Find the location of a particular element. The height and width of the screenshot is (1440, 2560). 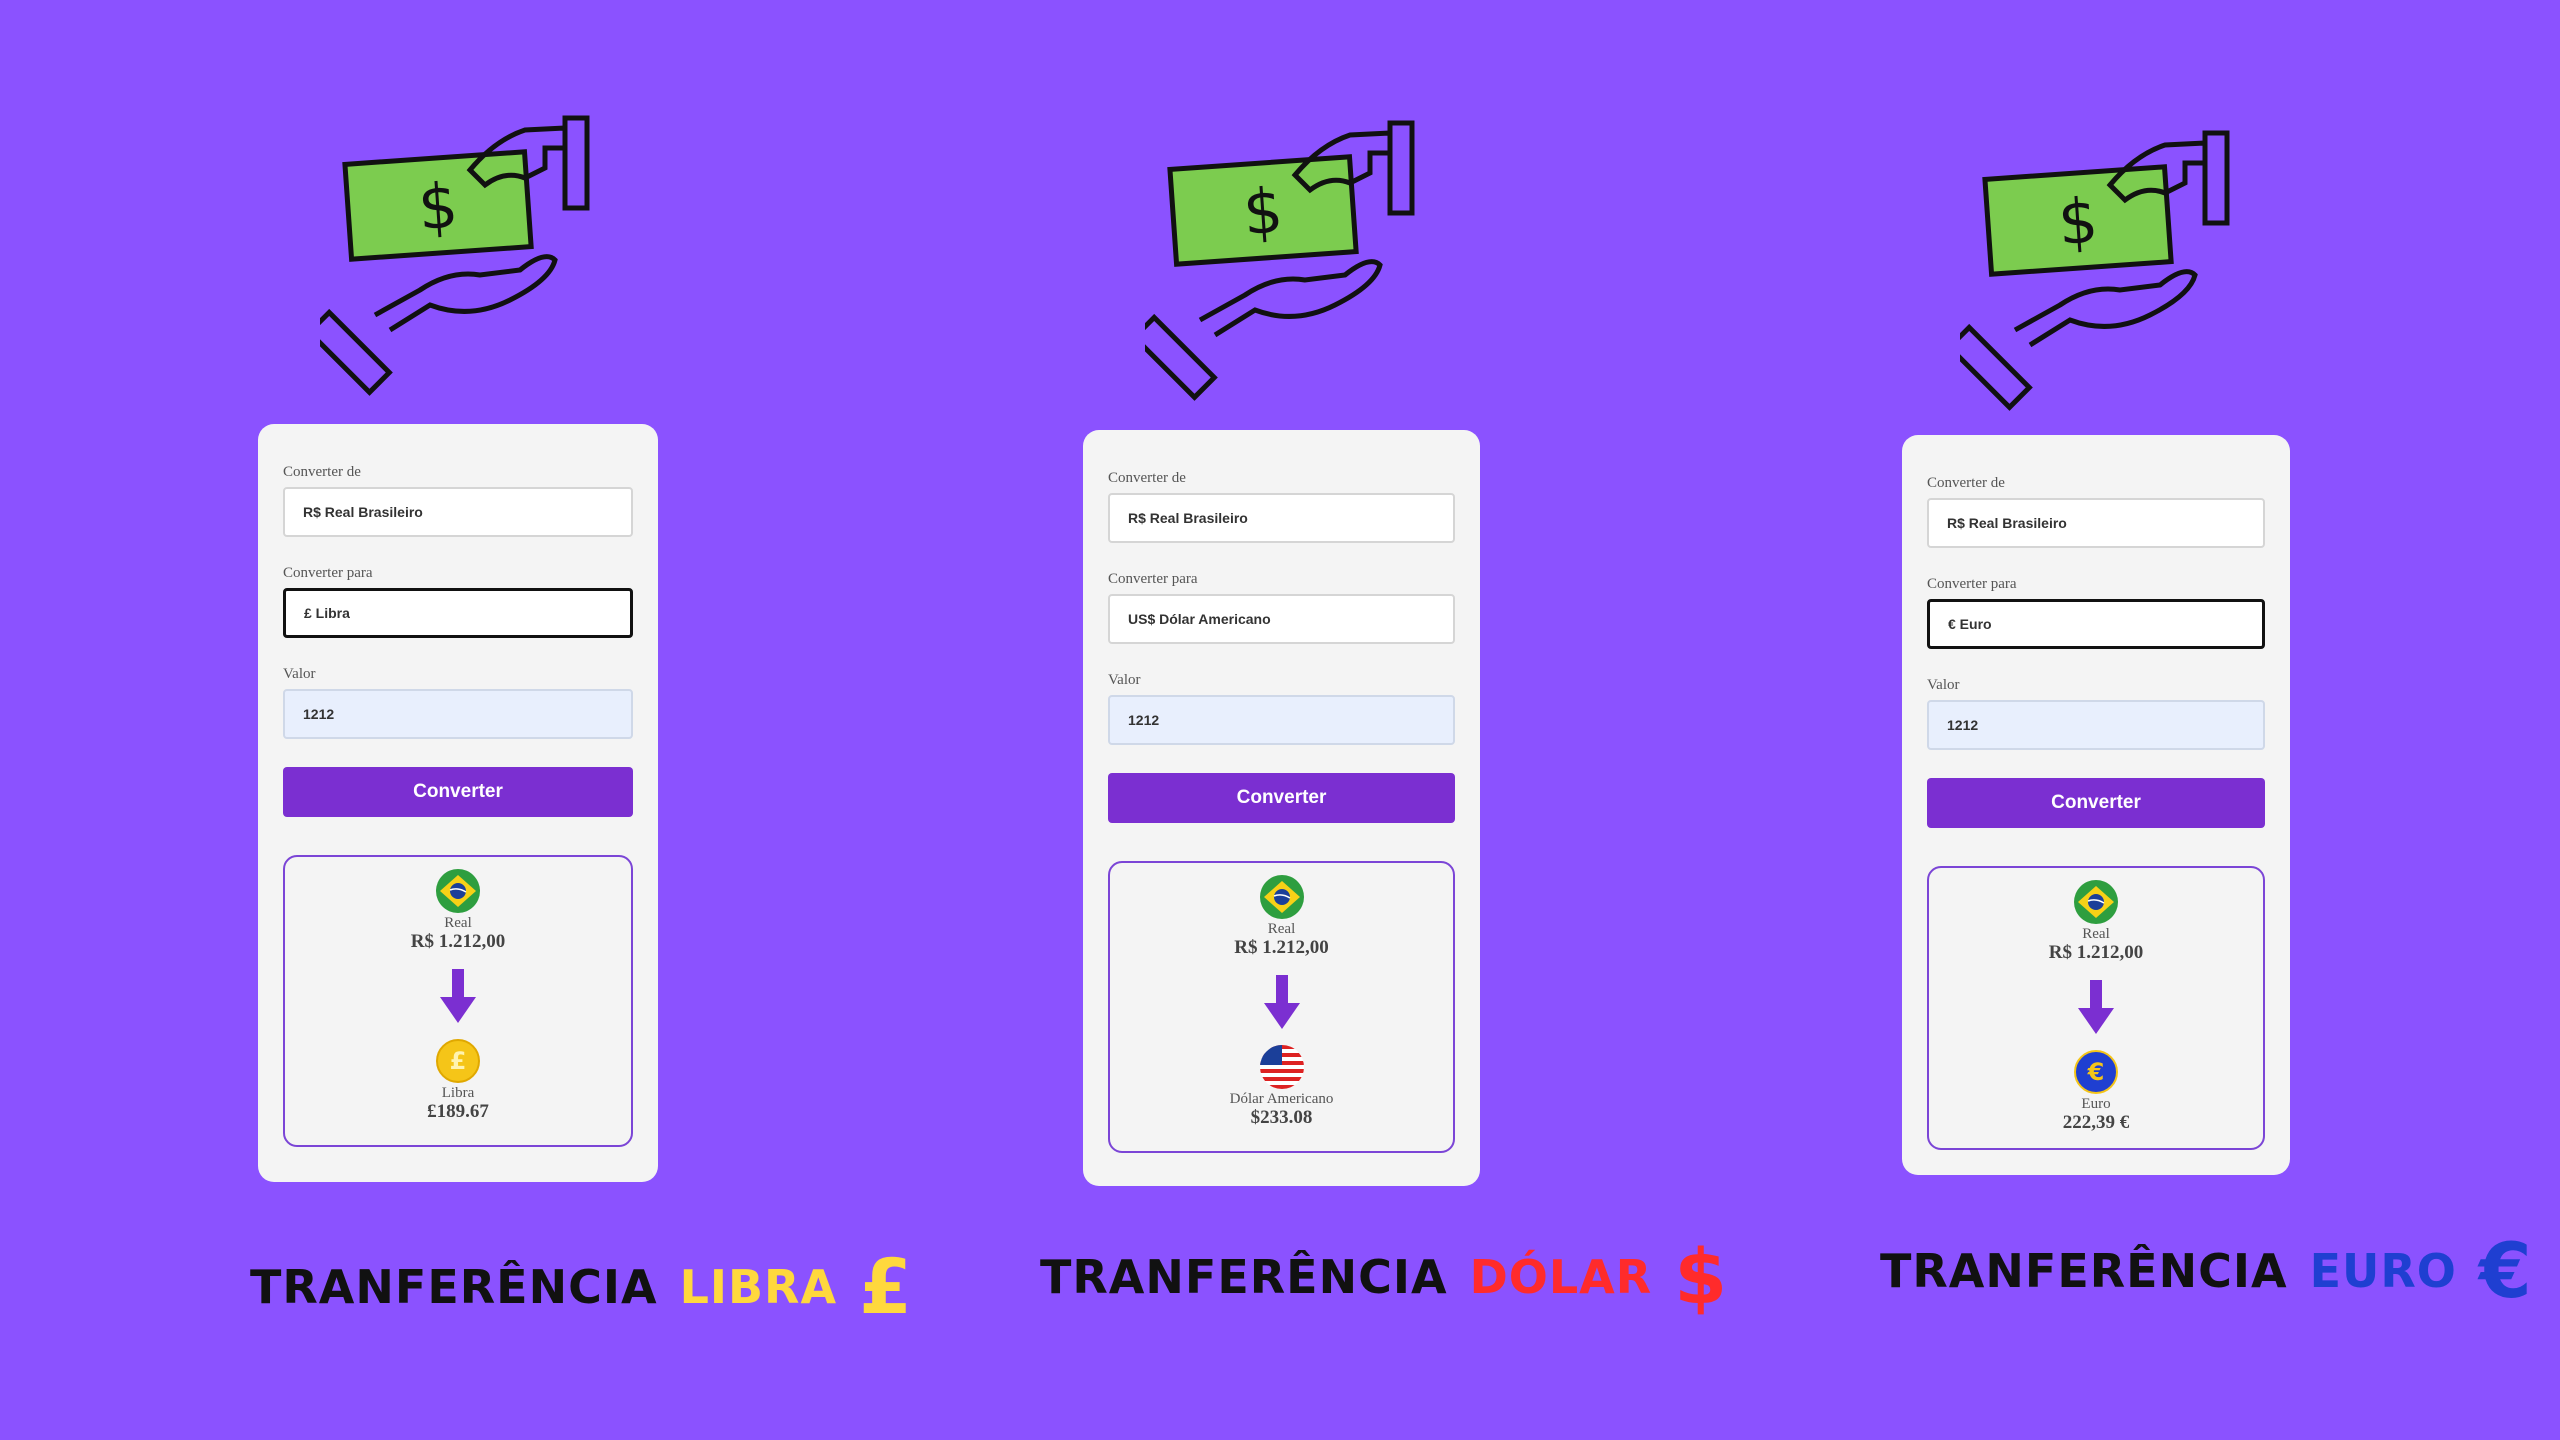

result-box: Real R$ 1.212,00 Dólar Americano $233.08 is located at coordinates (1281, 1007).